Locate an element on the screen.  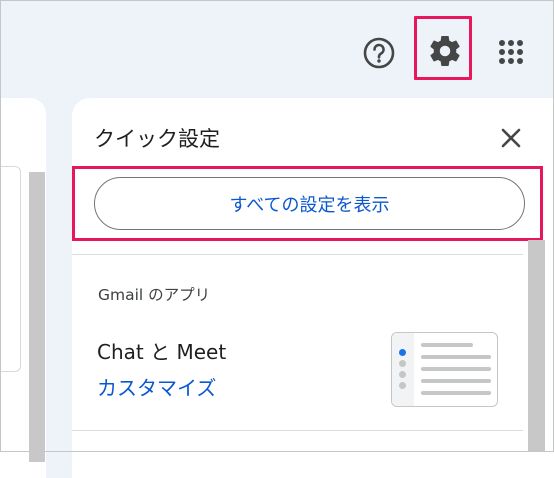
chat-meet-label: Chat と Meet is located at coordinates (162, 352).